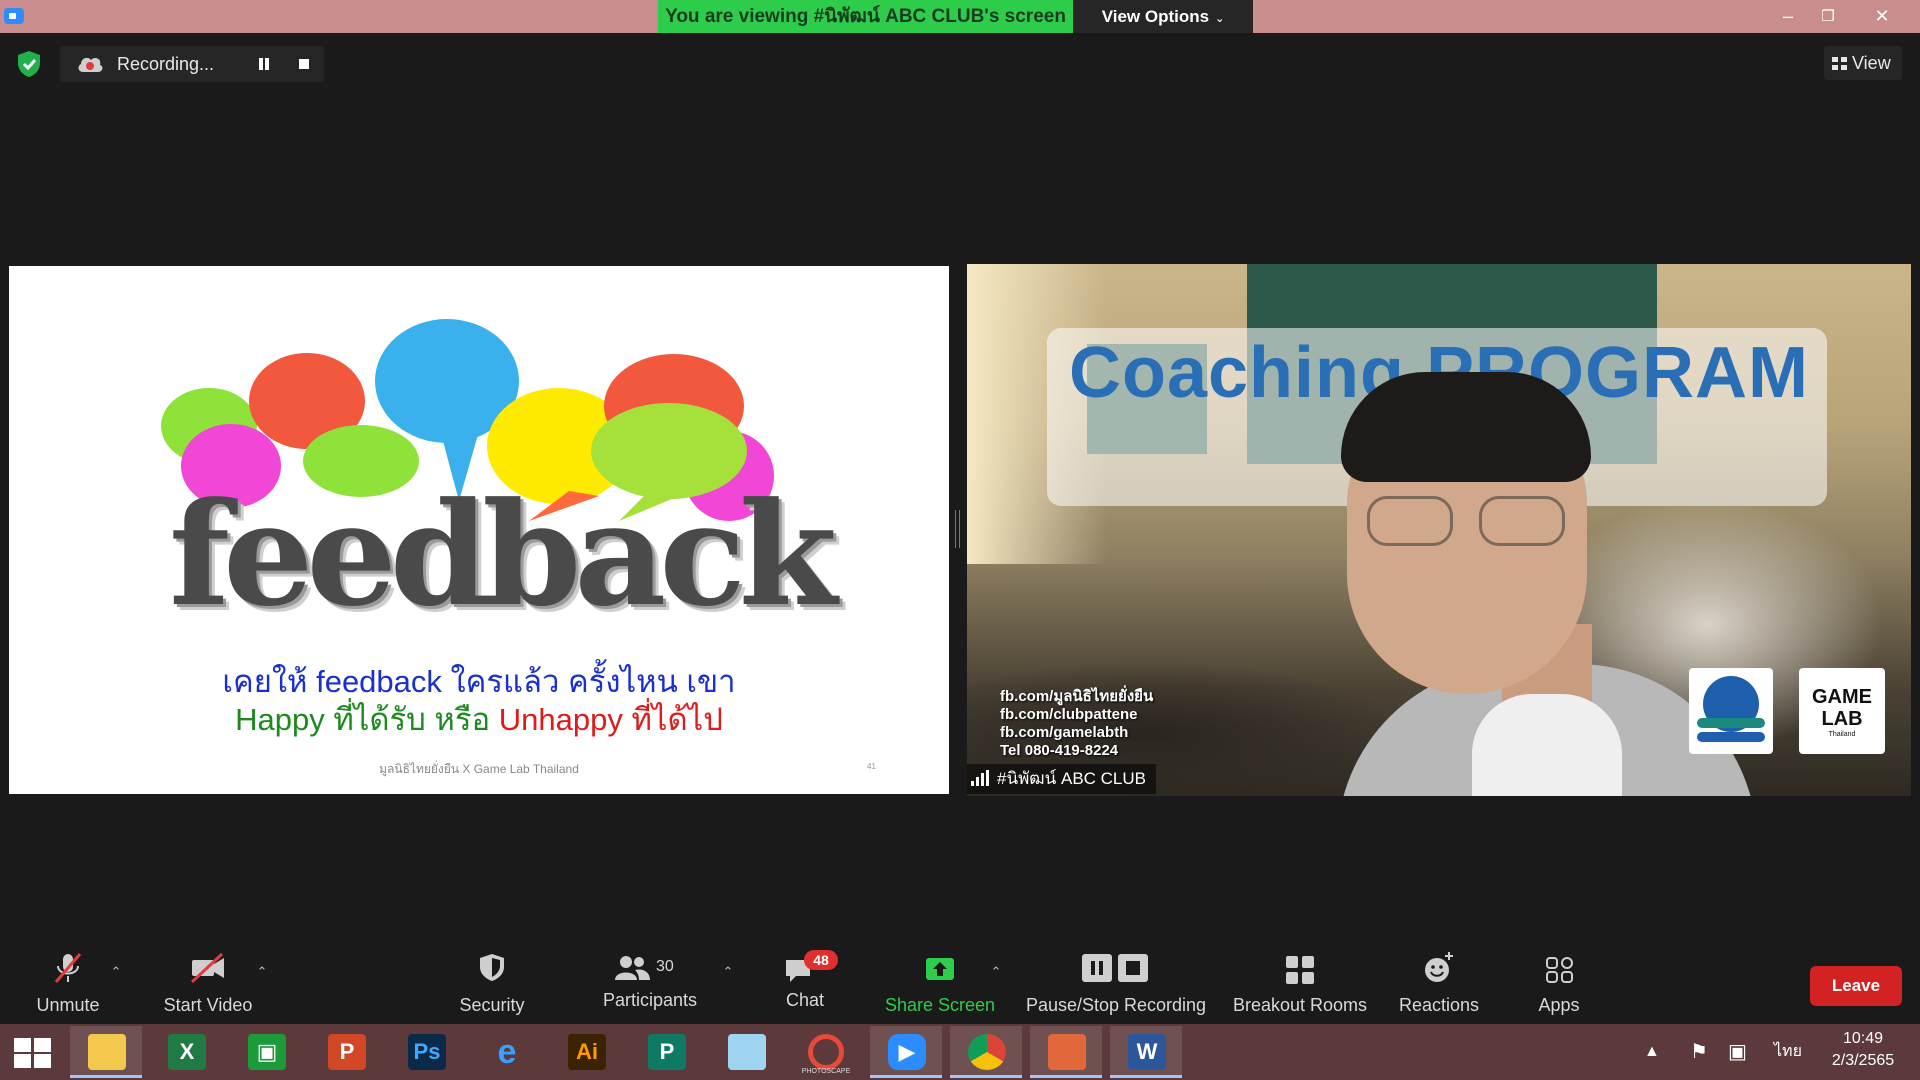 The height and width of the screenshot is (1080, 1920). Describe the element at coordinates (677, 719) in the screenshot. I see `given-text: ที่ได้ไป` at that location.